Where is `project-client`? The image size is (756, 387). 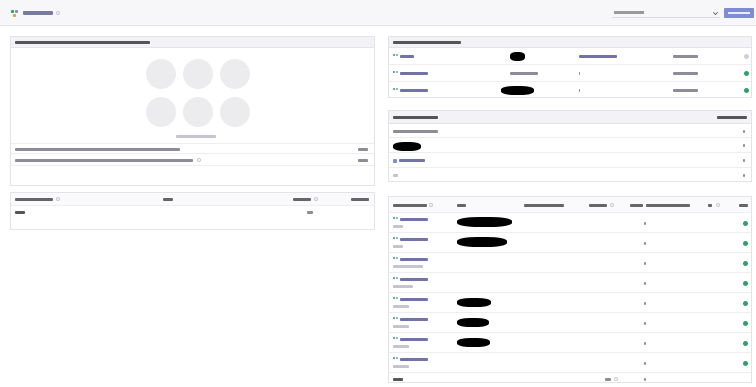 project-client is located at coordinates (524, 73).